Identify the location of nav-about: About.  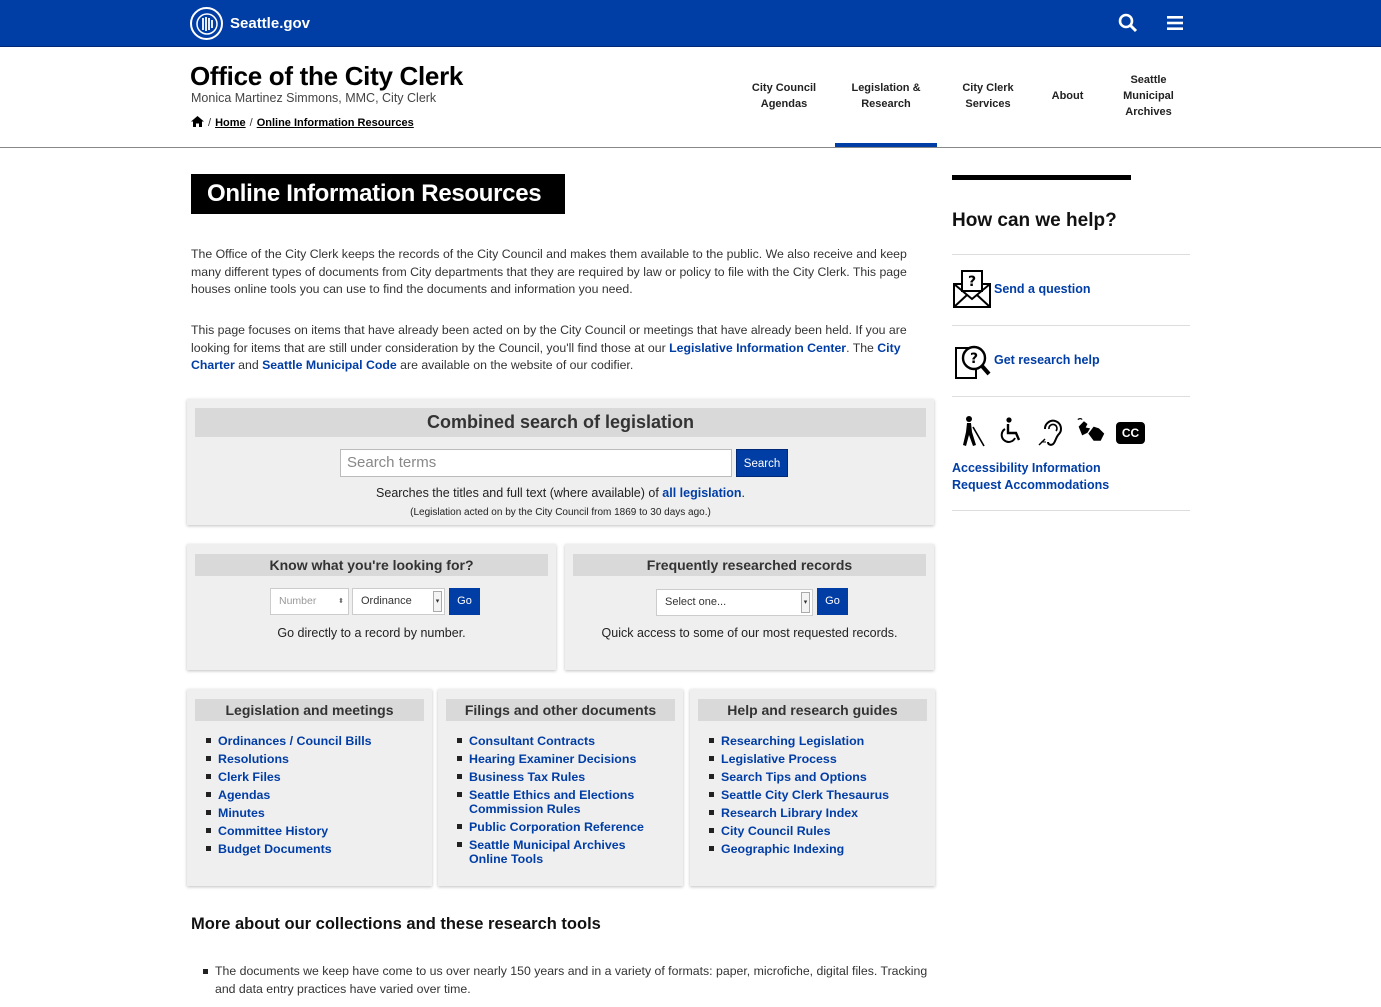
(1067, 97).